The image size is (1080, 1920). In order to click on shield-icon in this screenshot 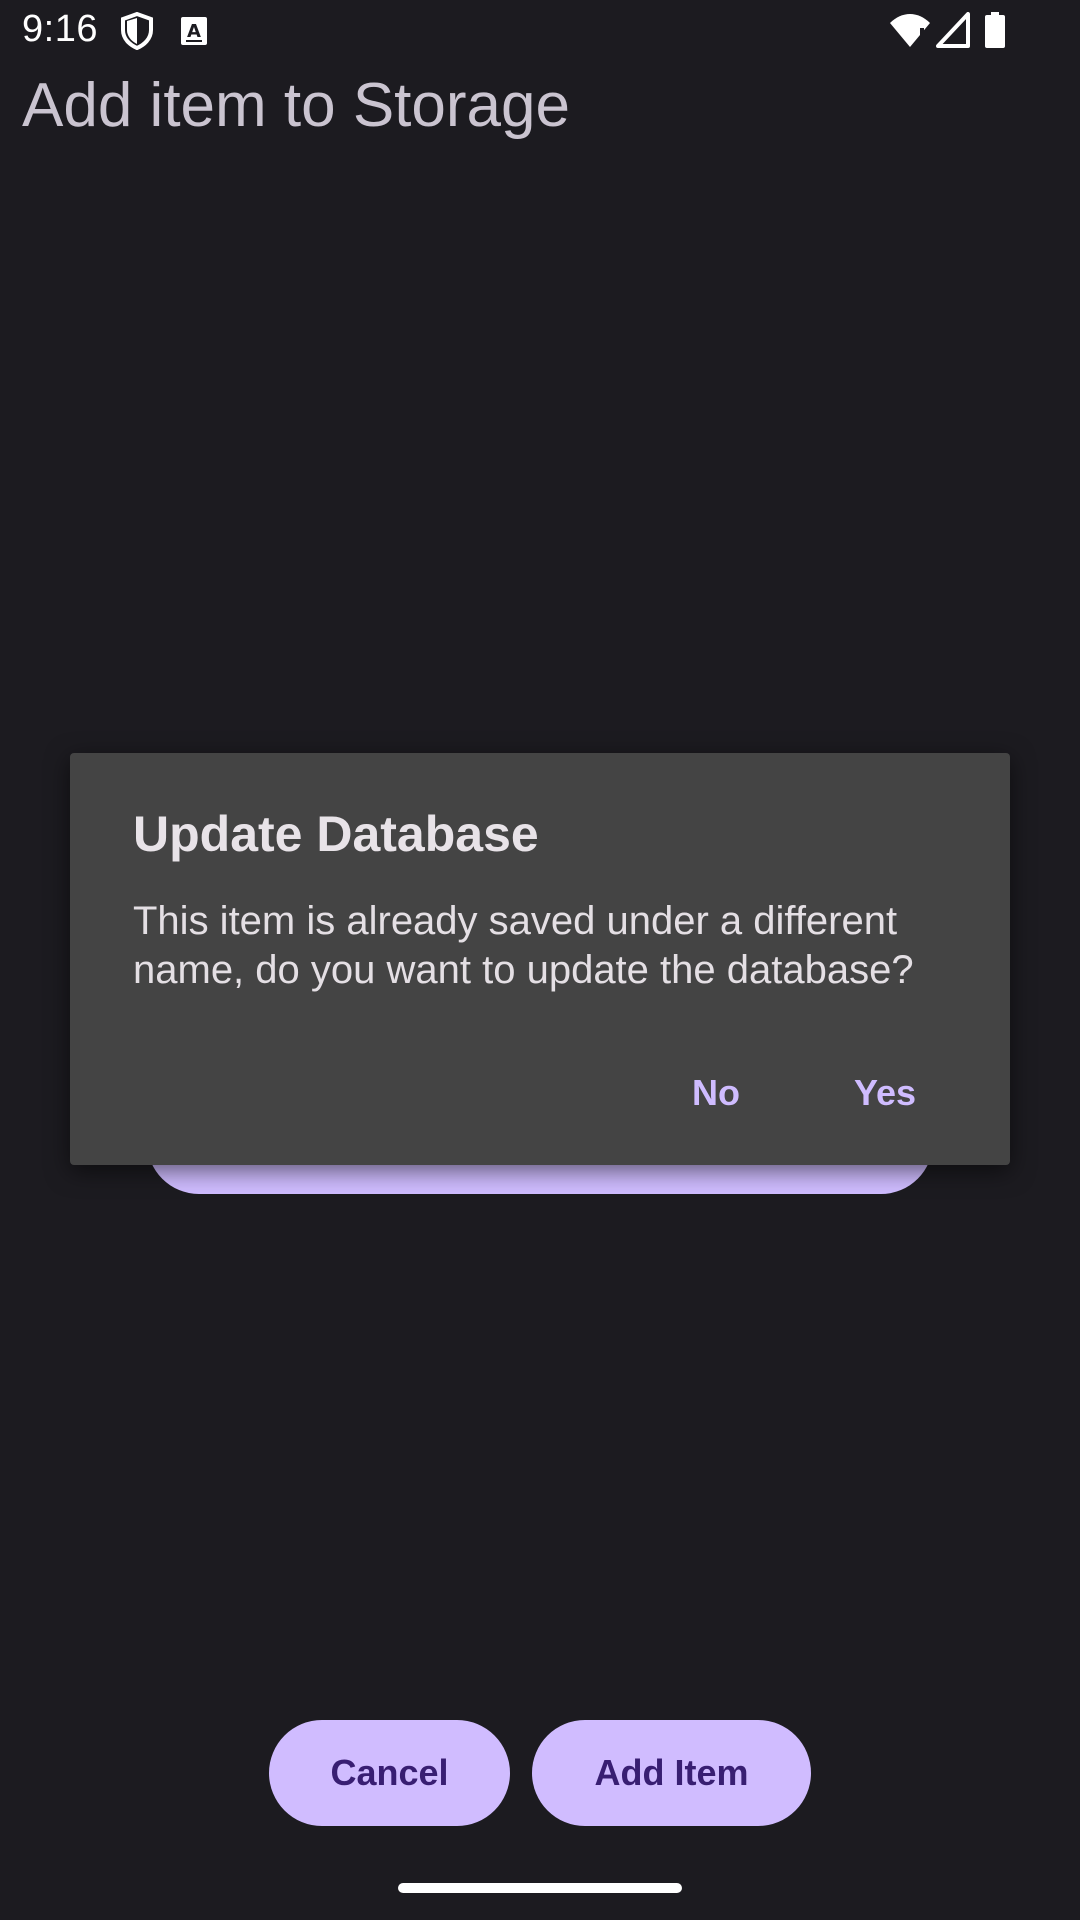, I will do `click(137, 33)`.